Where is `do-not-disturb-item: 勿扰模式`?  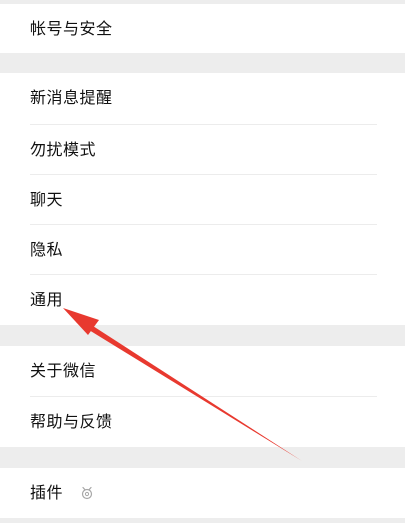
do-not-disturb-item: 勿扰模式 is located at coordinates (202, 150).